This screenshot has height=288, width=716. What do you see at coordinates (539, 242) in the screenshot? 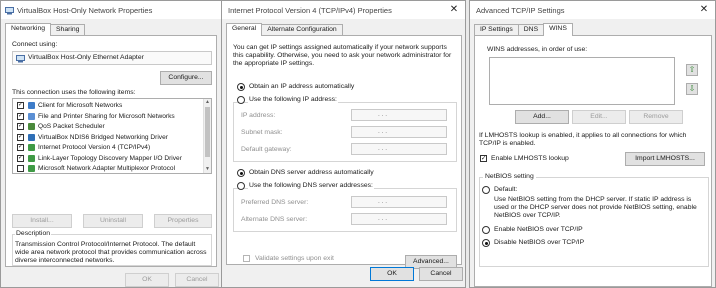
I see `disable-netbios-label: Disable NetBIOS over TCP/IP` at bounding box center [539, 242].